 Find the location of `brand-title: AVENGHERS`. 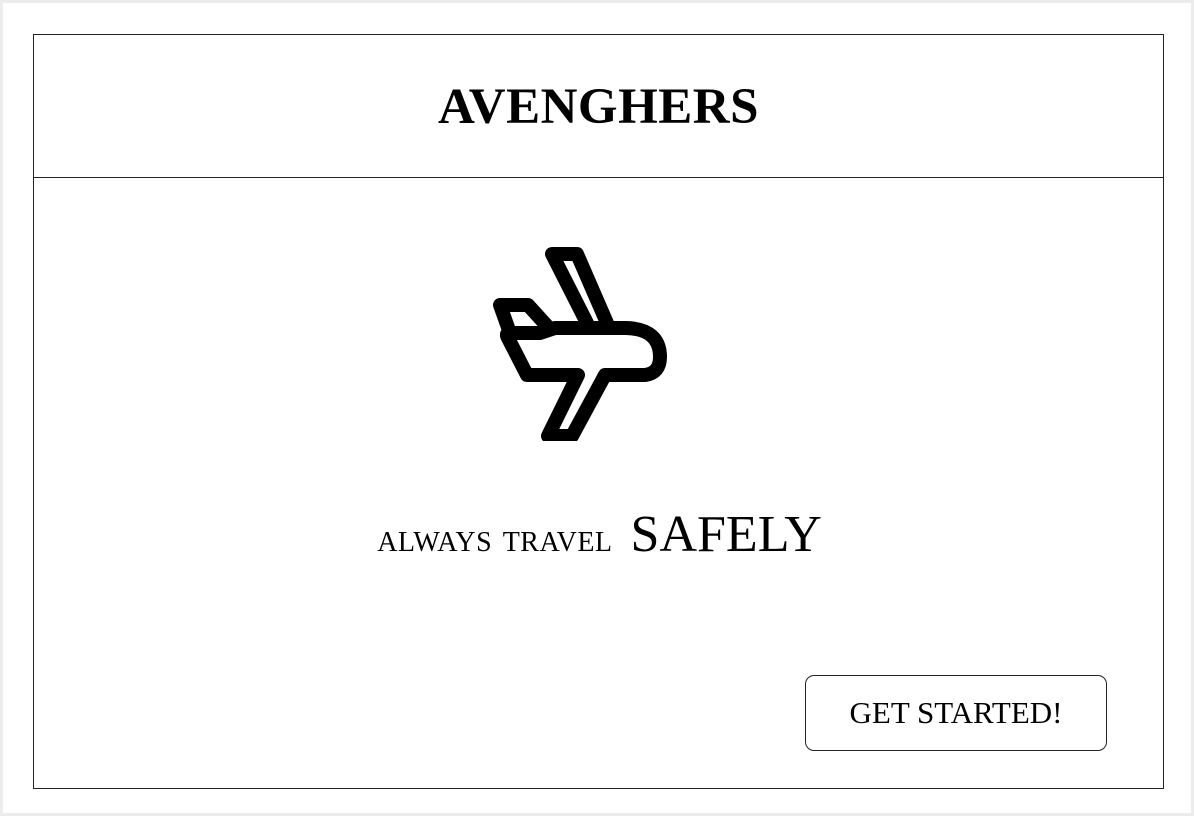

brand-title: AVENGHERS is located at coordinates (598, 107).